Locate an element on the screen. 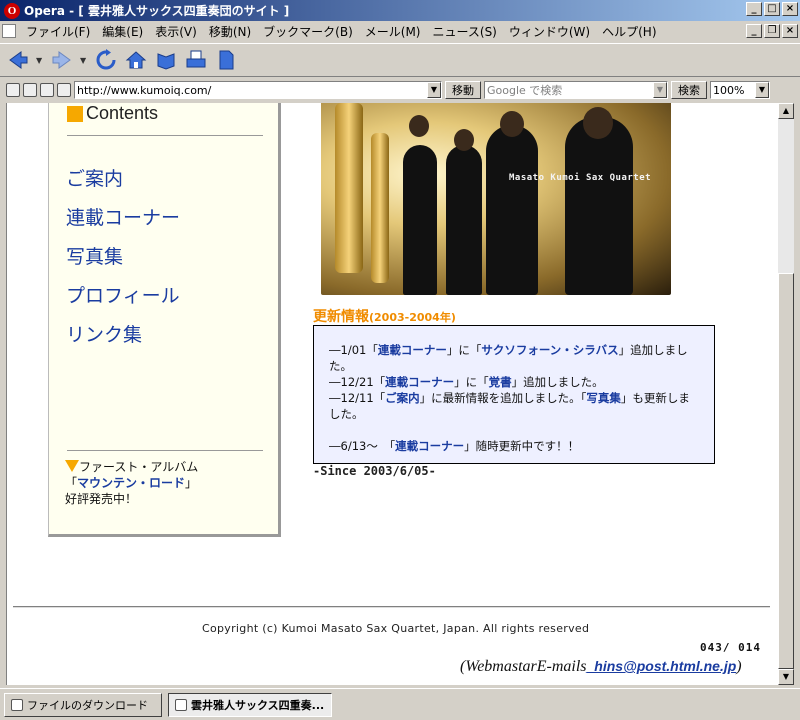 This screenshot has height=720, width=800. task-download: ファイルのダウンロード is located at coordinates (83, 704).